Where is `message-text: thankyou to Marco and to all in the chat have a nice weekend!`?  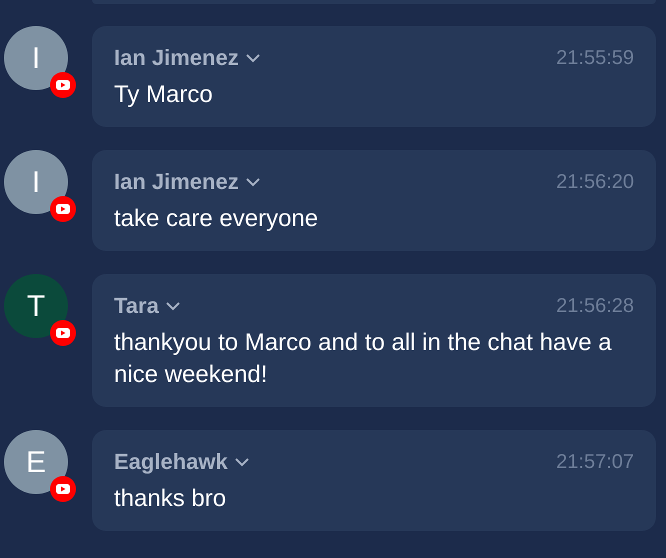
message-text: thankyou to Marco and to all in the chat have a nice weekend! is located at coordinates (363, 359).